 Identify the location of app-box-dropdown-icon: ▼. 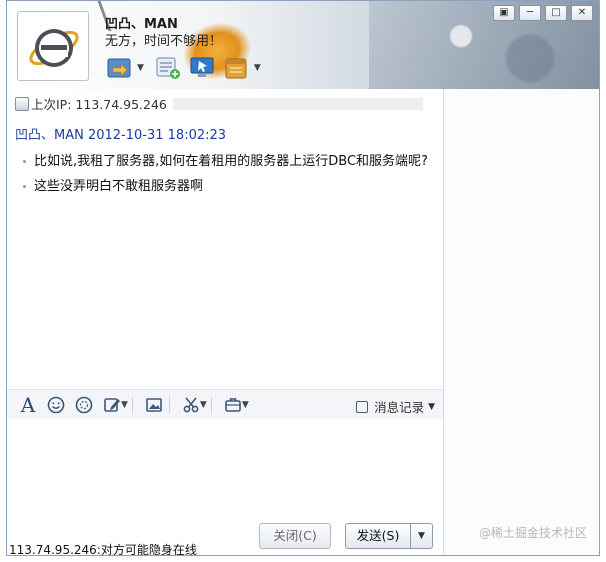
(257, 68).